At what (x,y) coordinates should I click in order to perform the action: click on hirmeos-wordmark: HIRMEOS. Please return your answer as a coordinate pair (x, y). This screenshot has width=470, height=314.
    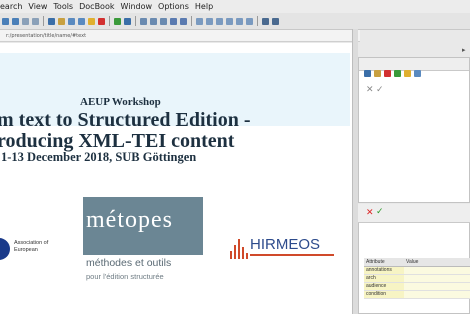
    Looking at the image, I should click on (285, 244).